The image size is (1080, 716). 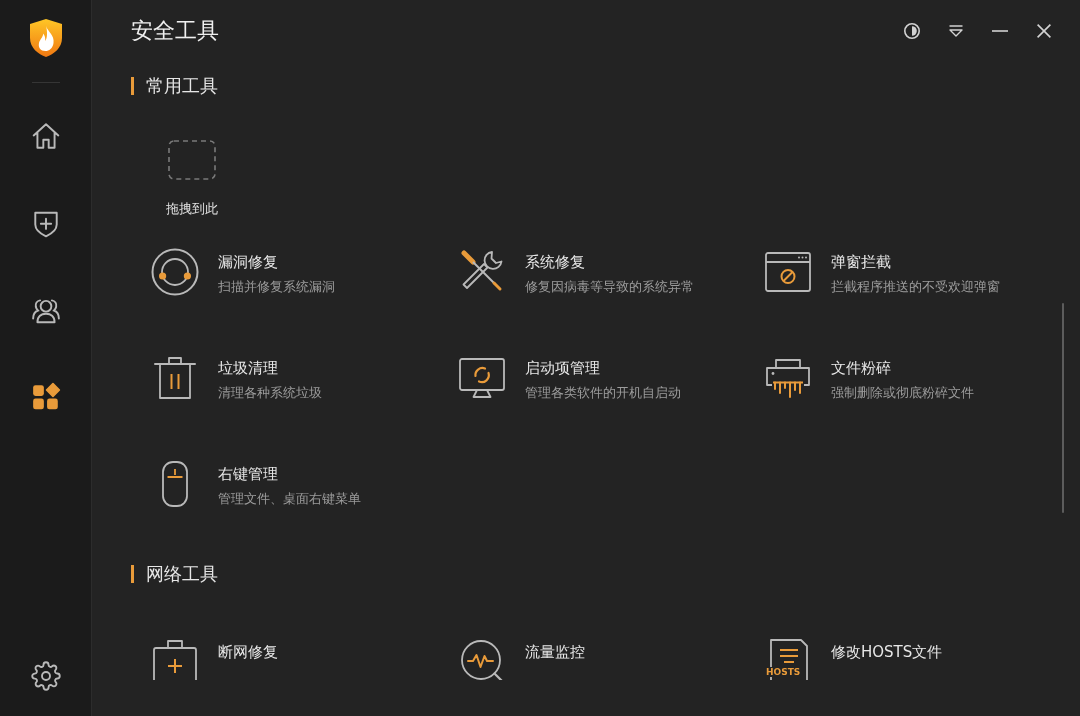 I want to click on tool-title: 弹窗拦截, so click(x=915, y=262).